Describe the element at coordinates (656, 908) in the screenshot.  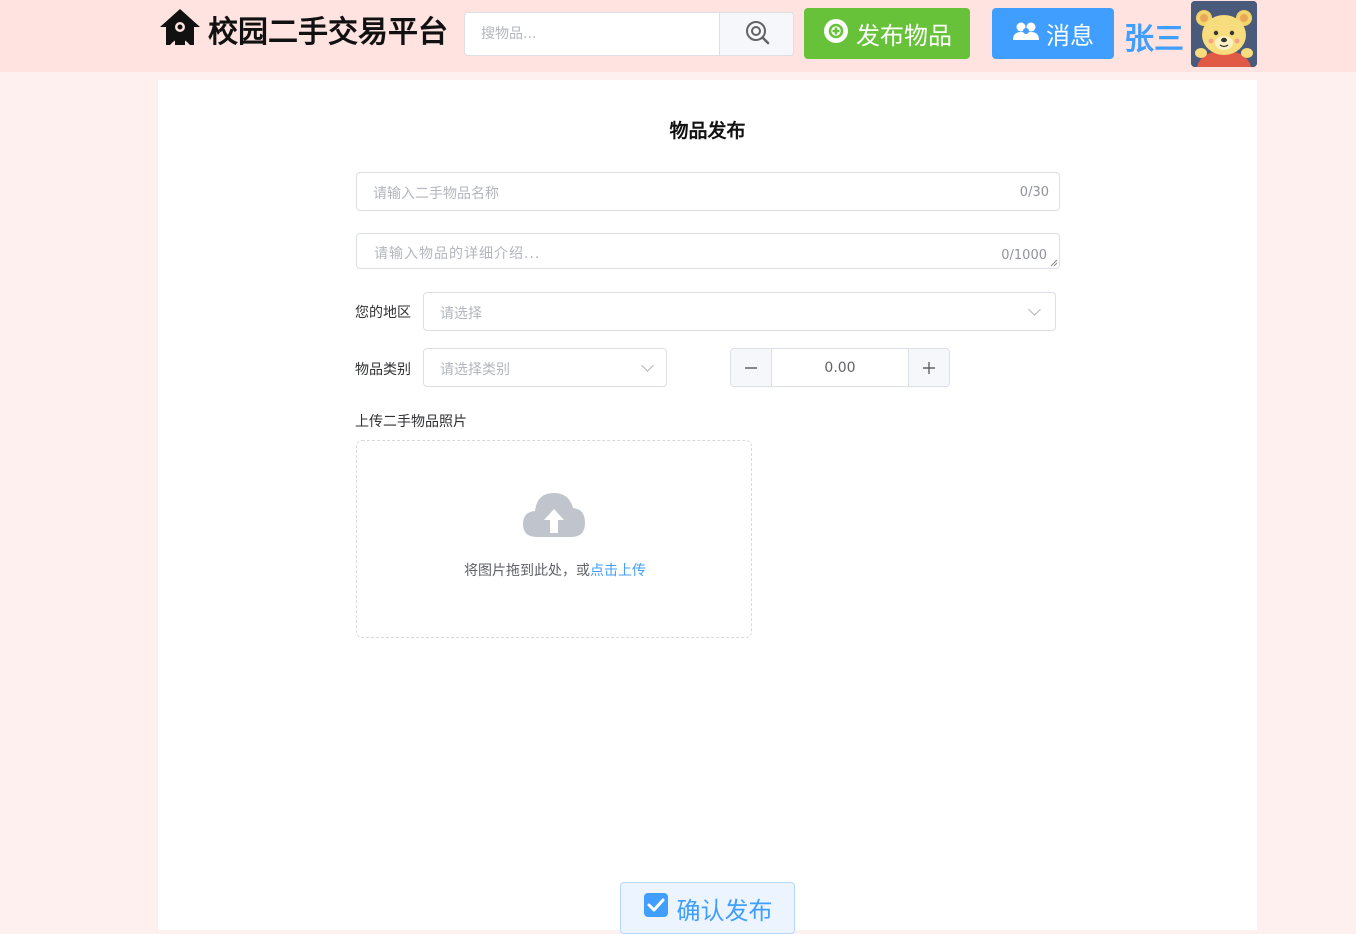
I see `checkbox-icon` at that location.